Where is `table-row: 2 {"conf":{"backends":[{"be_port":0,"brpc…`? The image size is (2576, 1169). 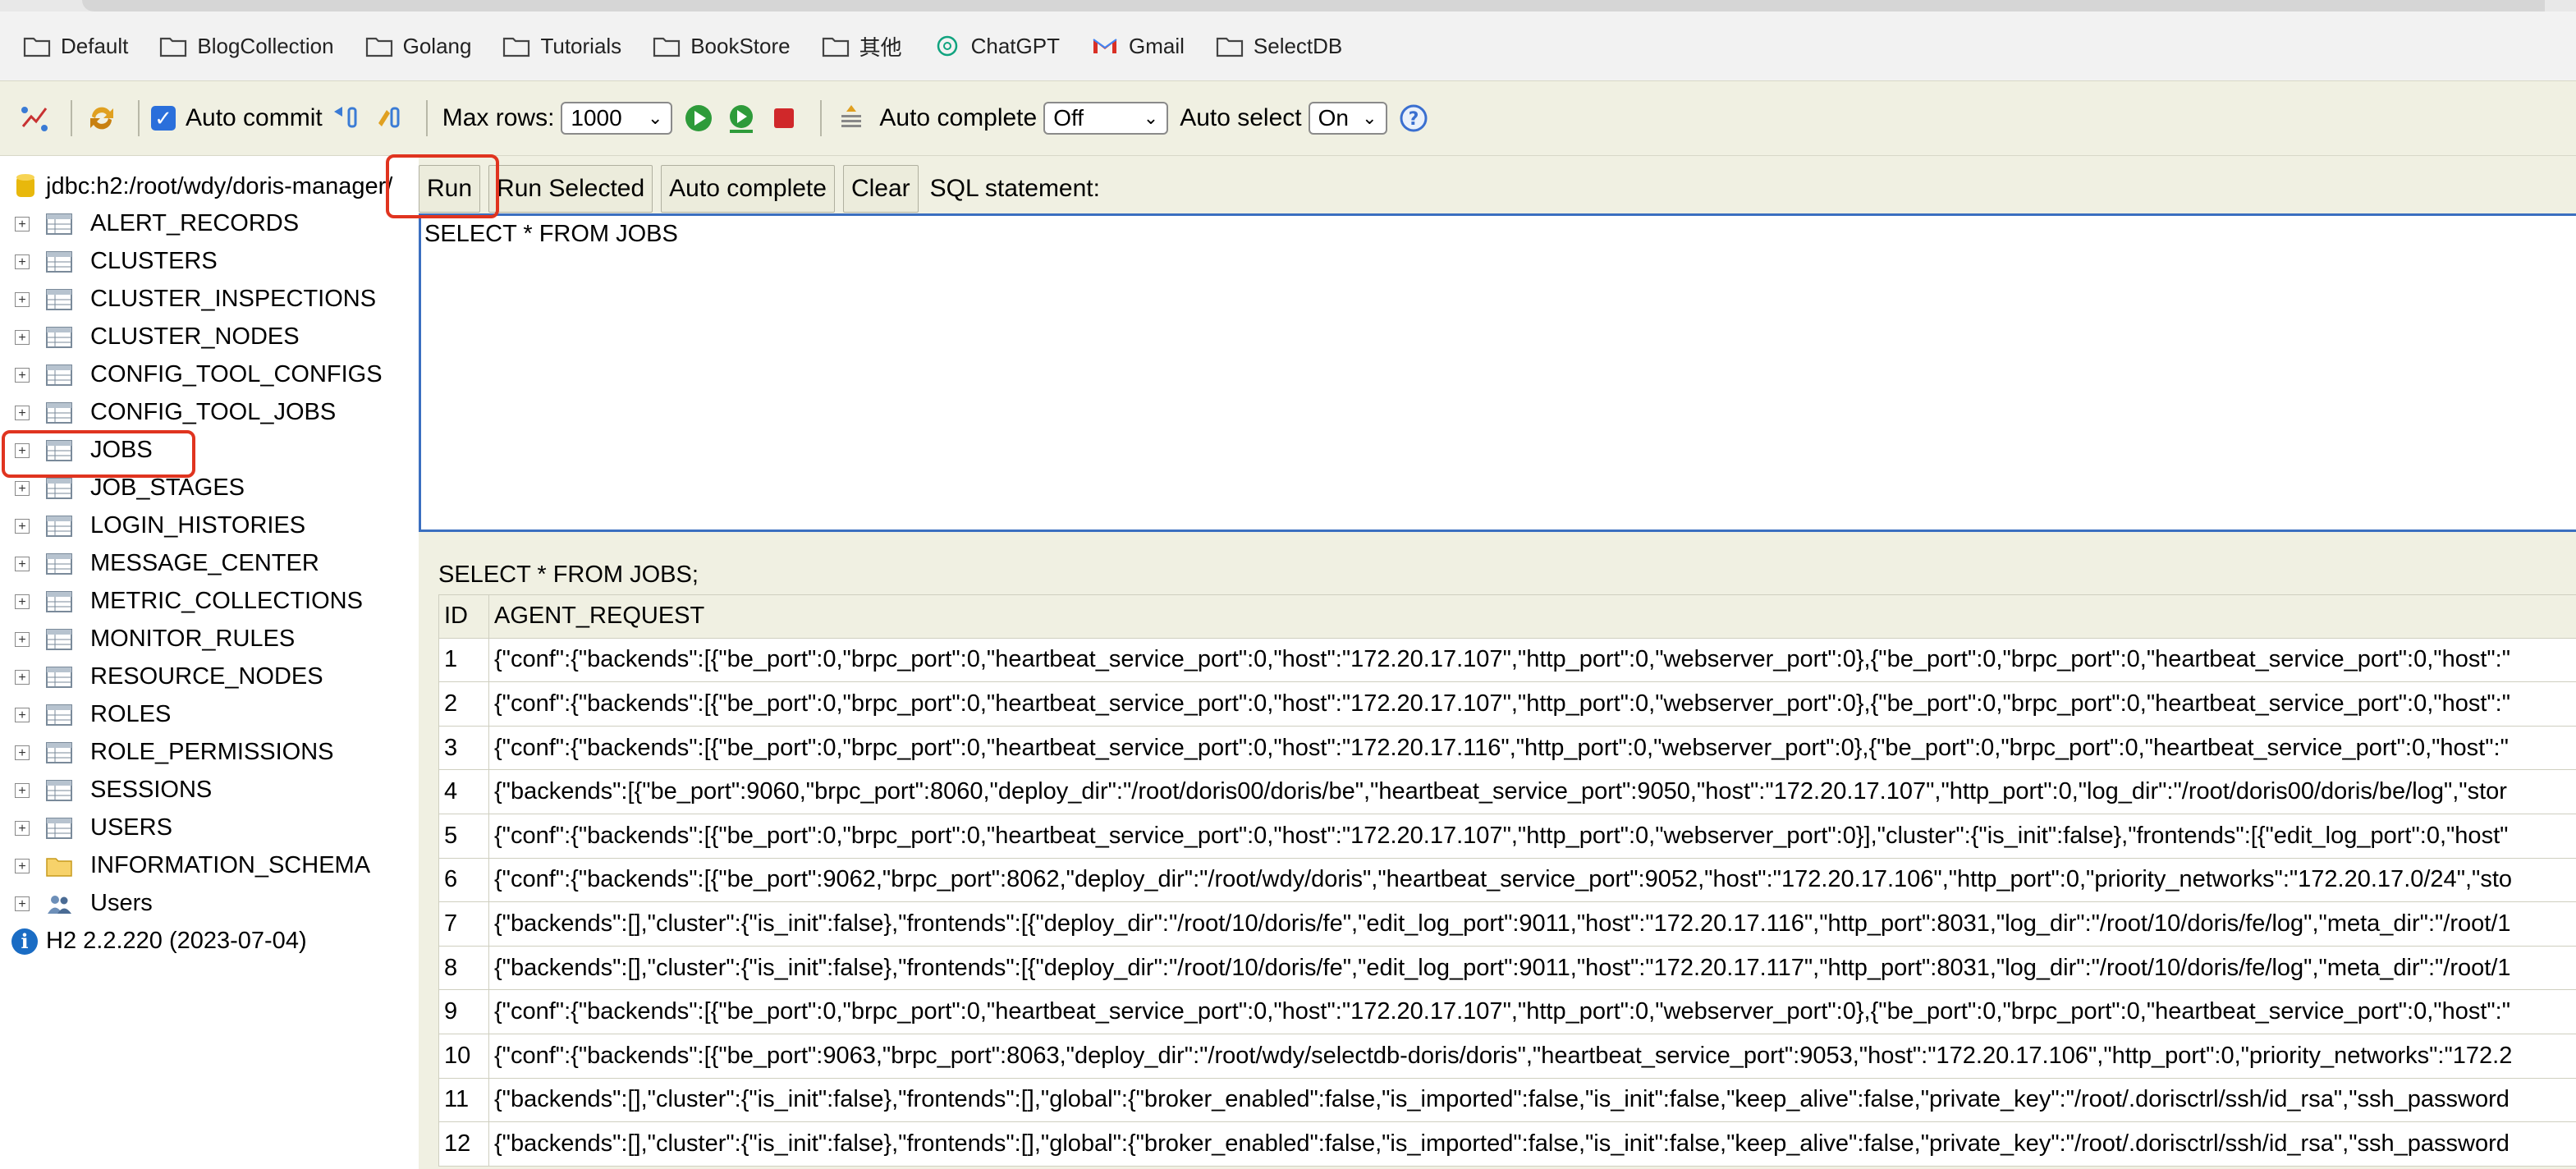 table-row: 2 {"conf":{"backends":[{"be_port":0,"brpc… is located at coordinates (1507, 704).